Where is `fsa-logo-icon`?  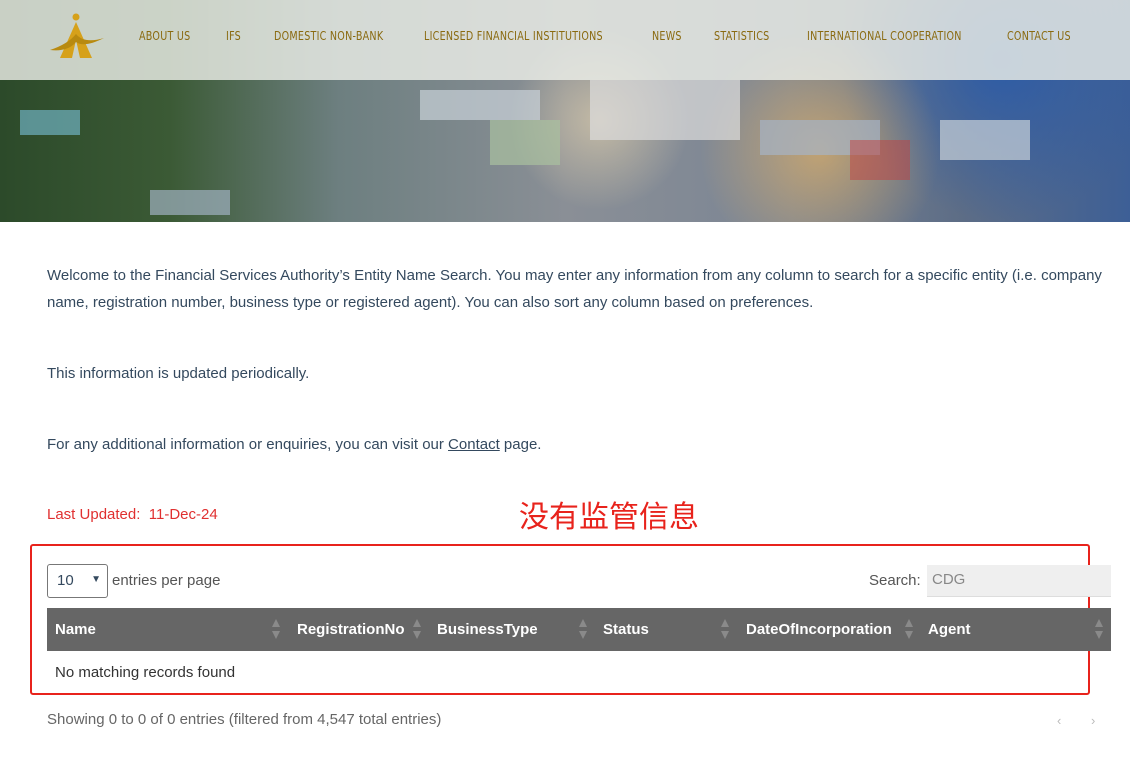 fsa-logo-icon is located at coordinates (76, 36).